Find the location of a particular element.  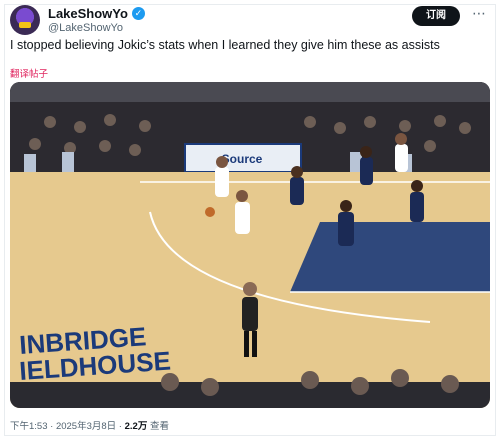

author-name-row: LakeShowYo ✓ is located at coordinates (96, 13).